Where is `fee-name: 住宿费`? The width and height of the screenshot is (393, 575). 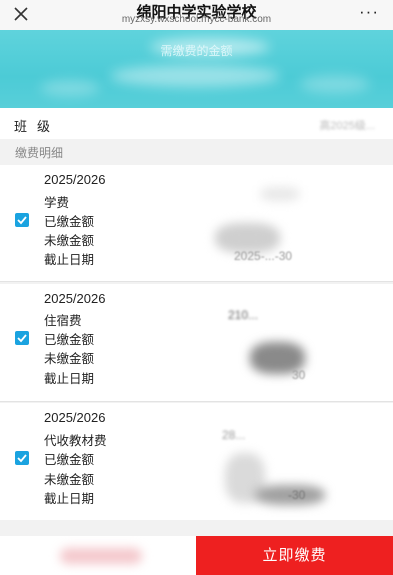 fee-name: 住宿费 is located at coordinates (63, 321).